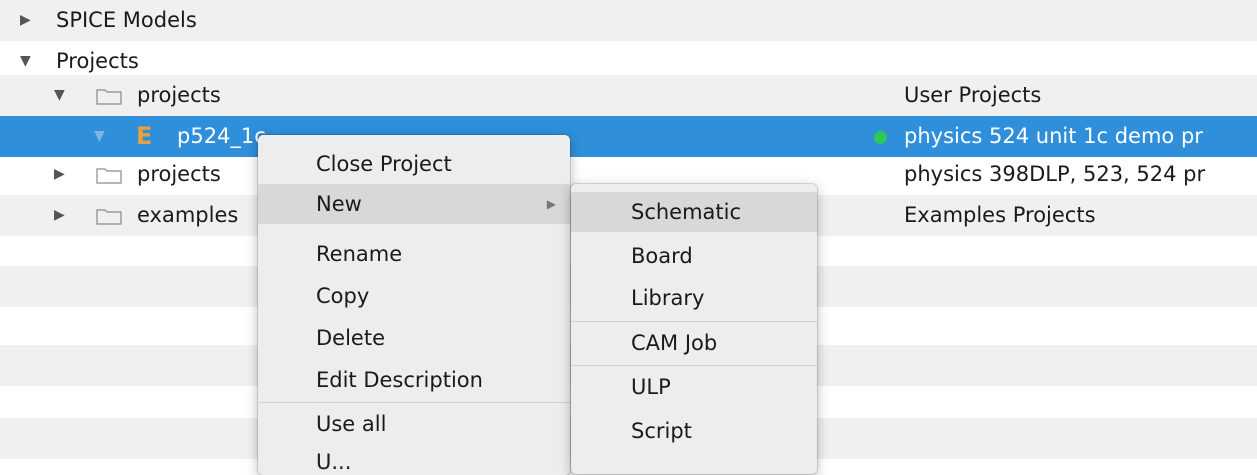  Describe the element at coordinates (973, 95) in the screenshot. I see `tree-row-description: User Projects` at that location.